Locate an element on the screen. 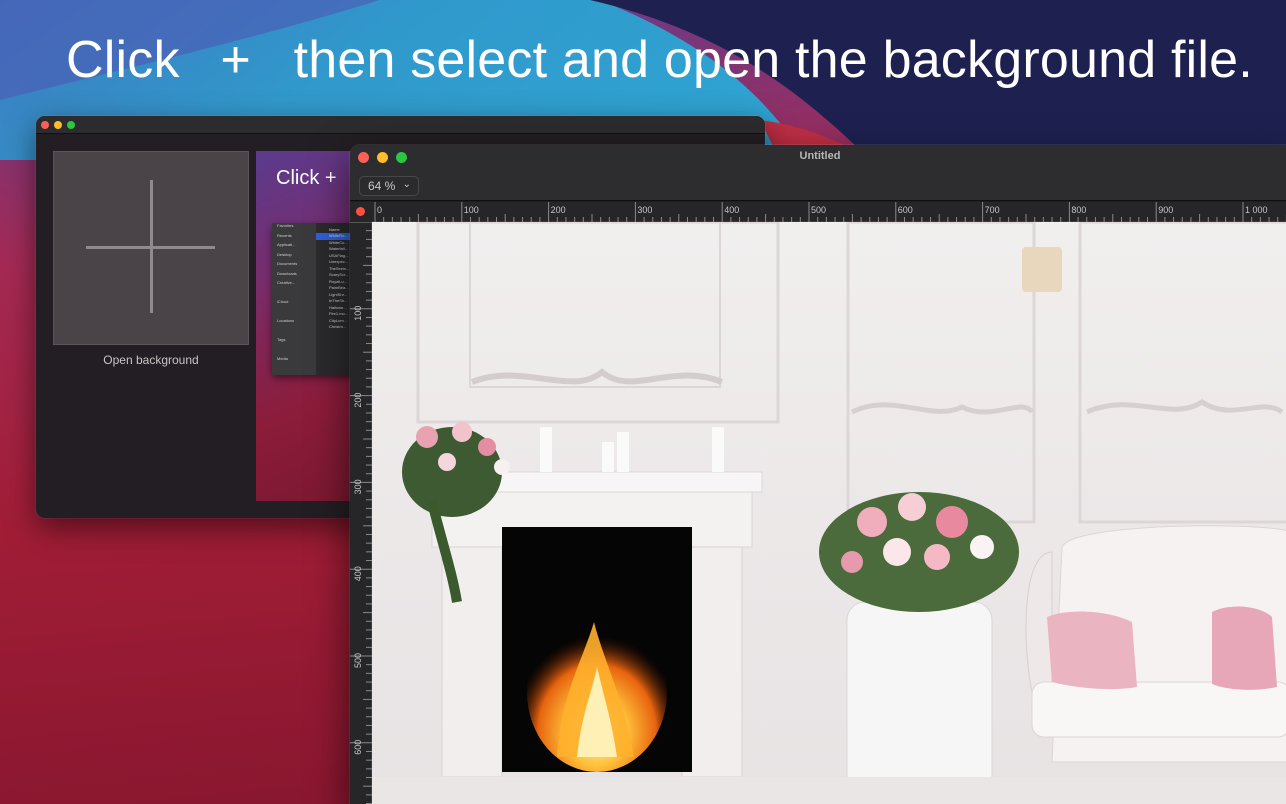 The image size is (1286, 804). plus-icon-bar is located at coordinates (150, 247).